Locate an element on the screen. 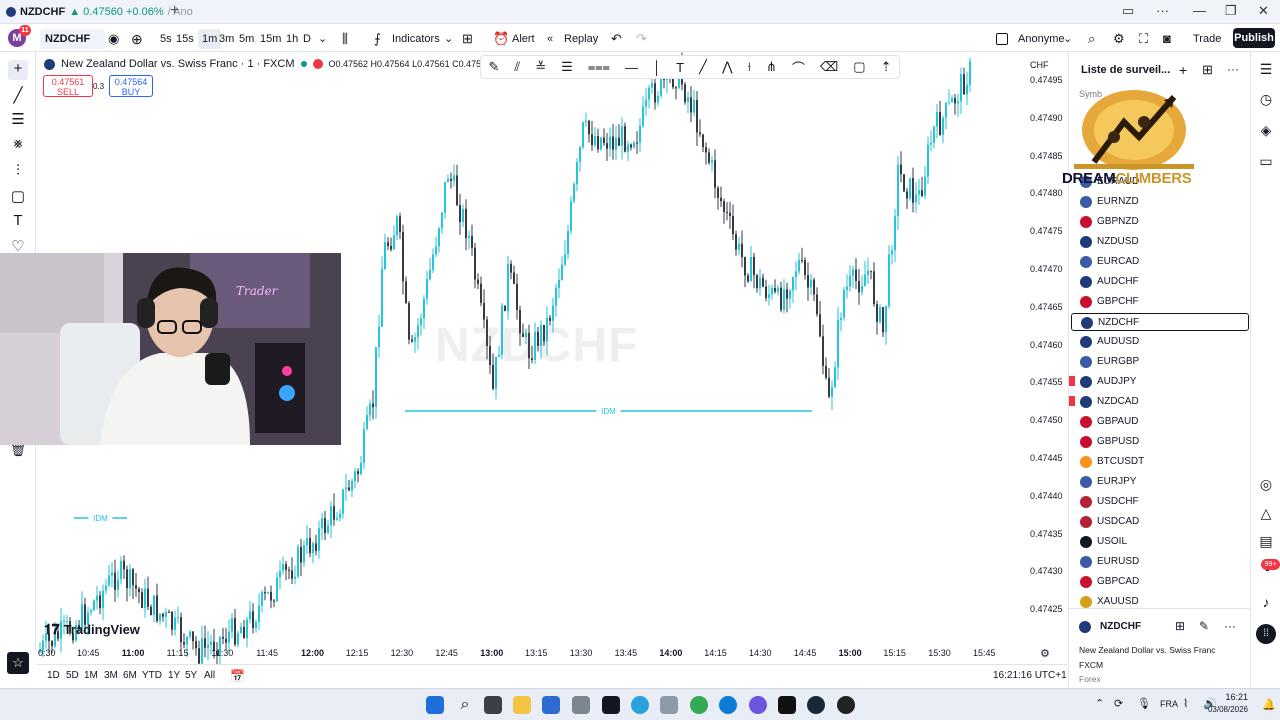 The image size is (1280, 720). watchlist-row-gbpchf: GBPCHF is located at coordinates (1160, 302).